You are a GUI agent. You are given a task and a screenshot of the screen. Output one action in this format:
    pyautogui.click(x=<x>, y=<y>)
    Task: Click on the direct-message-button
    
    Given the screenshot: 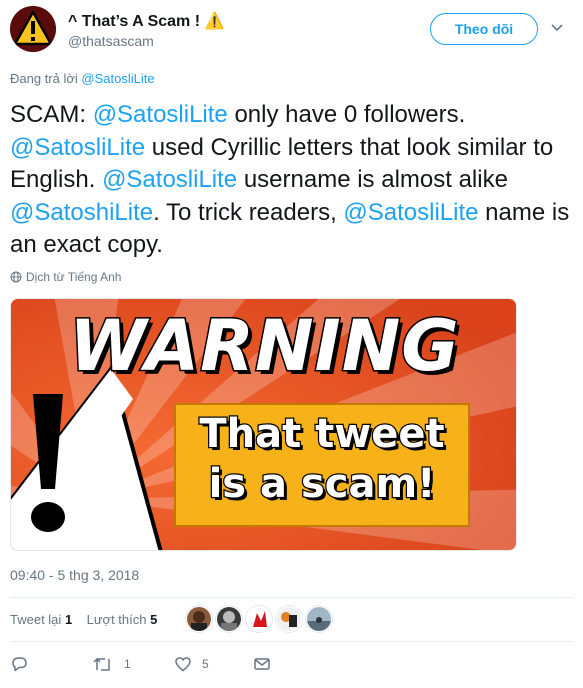 What is the action you would take?
    pyautogui.click(x=262, y=664)
    